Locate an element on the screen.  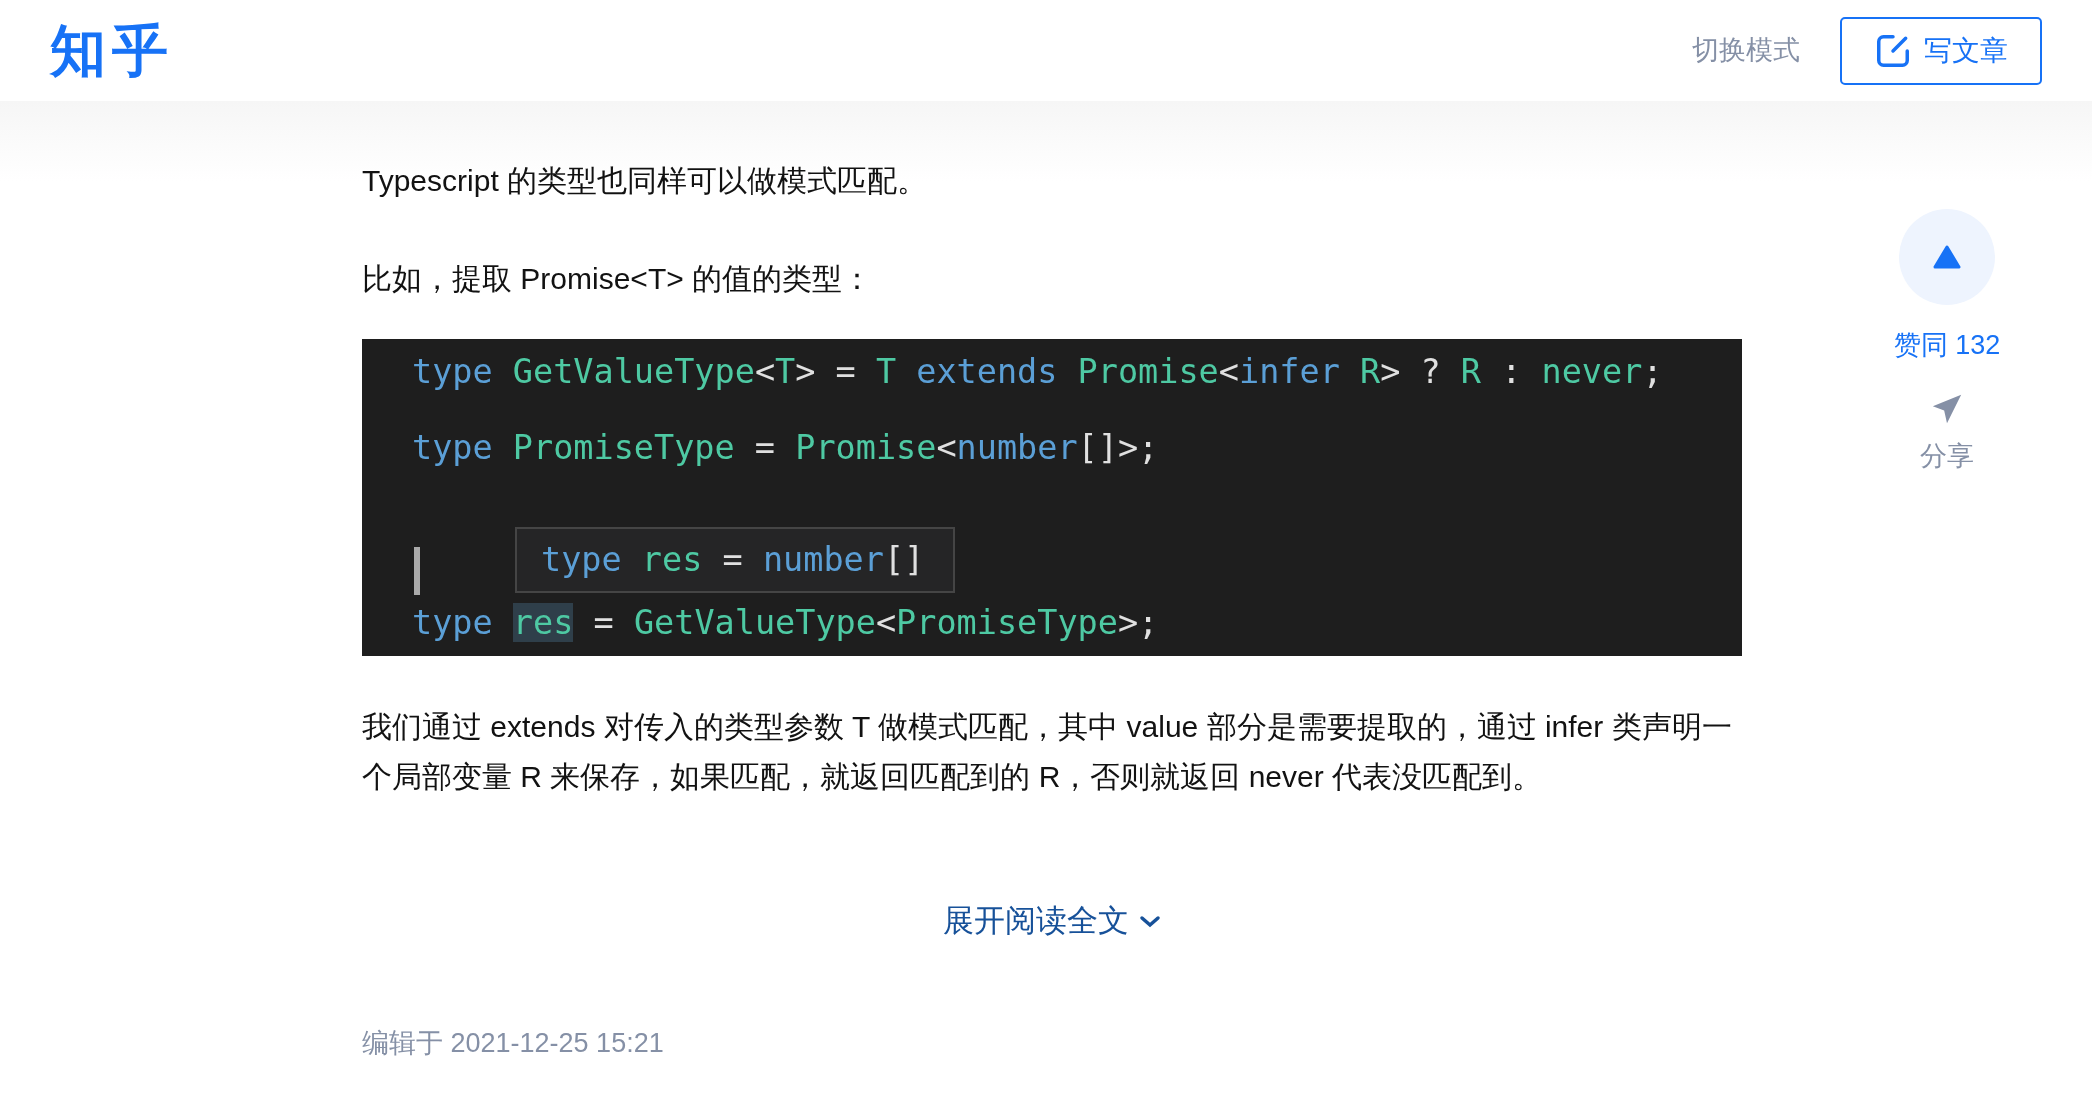
mode-switch-link: 切换模式 is located at coordinates (1746, 50).